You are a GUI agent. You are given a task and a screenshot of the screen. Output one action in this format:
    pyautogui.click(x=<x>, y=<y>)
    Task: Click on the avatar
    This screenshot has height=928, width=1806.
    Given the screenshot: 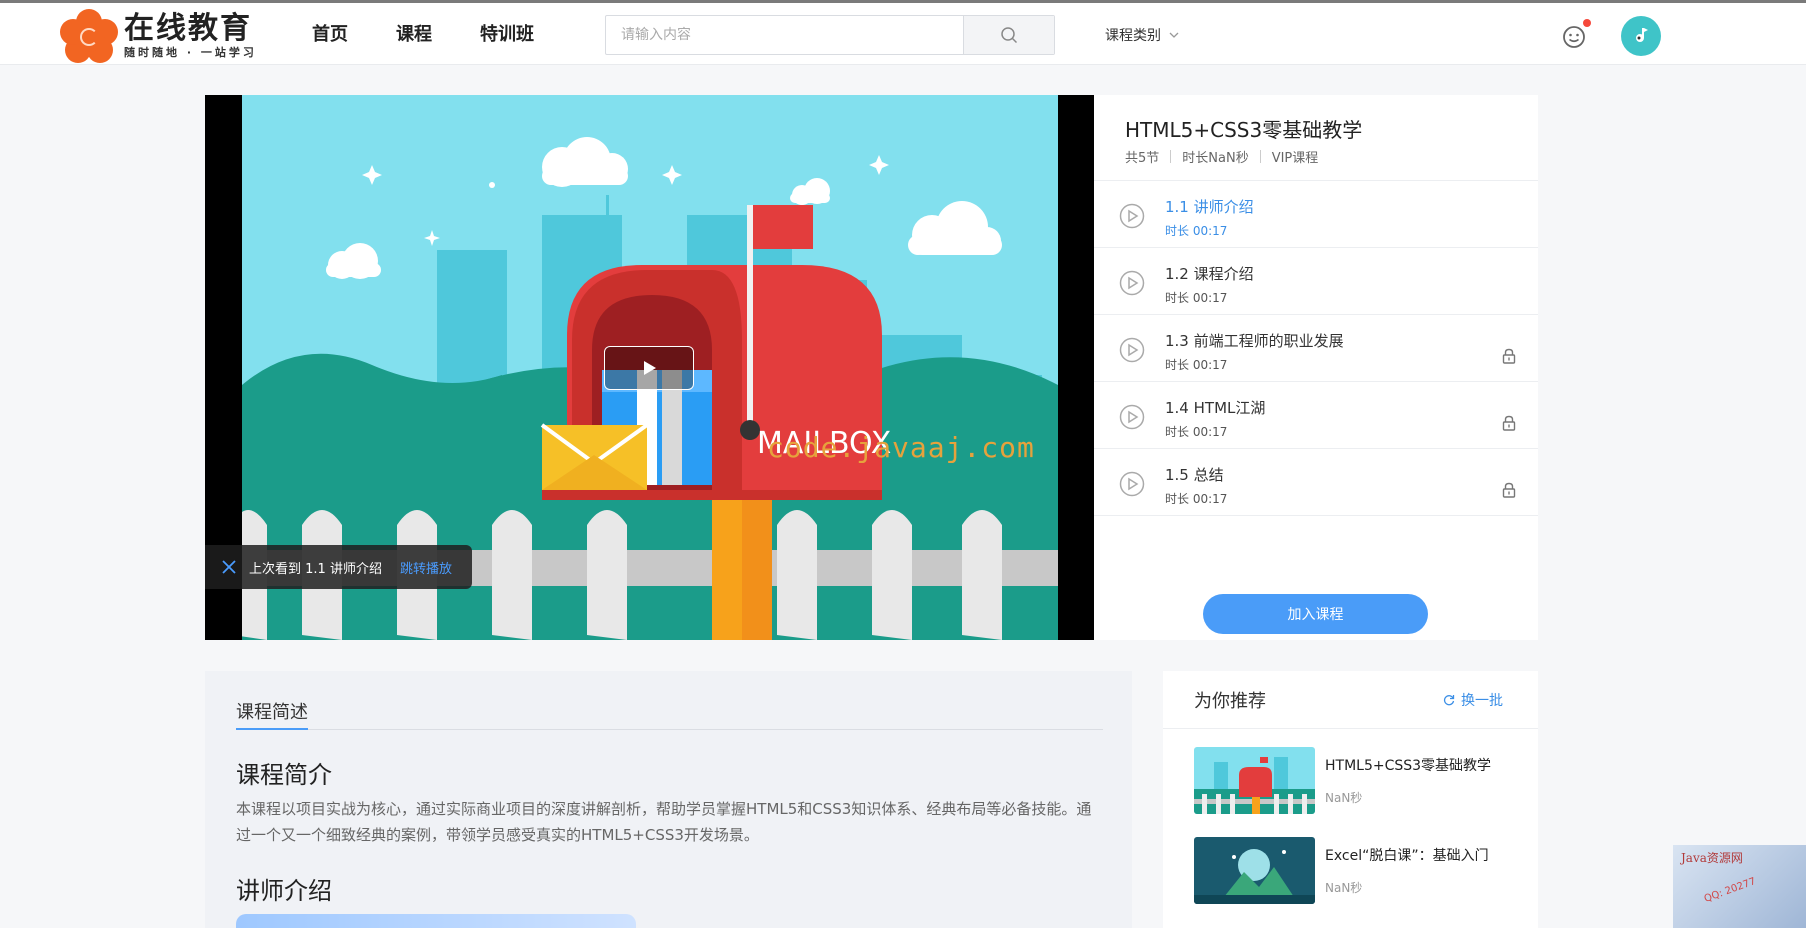 What is the action you would take?
    pyautogui.click(x=1641, y=36)
    